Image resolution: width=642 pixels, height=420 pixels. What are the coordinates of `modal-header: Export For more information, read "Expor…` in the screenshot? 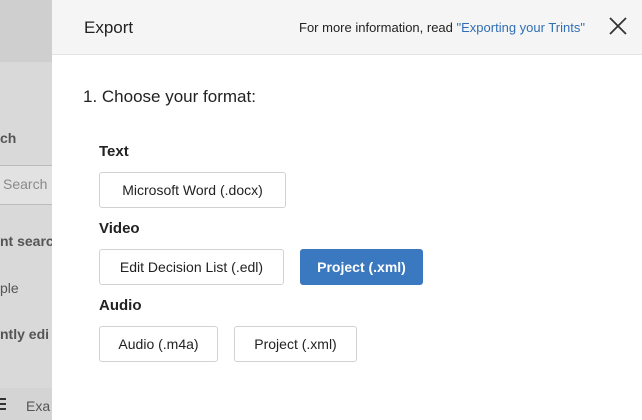 It's located at (347, 27).